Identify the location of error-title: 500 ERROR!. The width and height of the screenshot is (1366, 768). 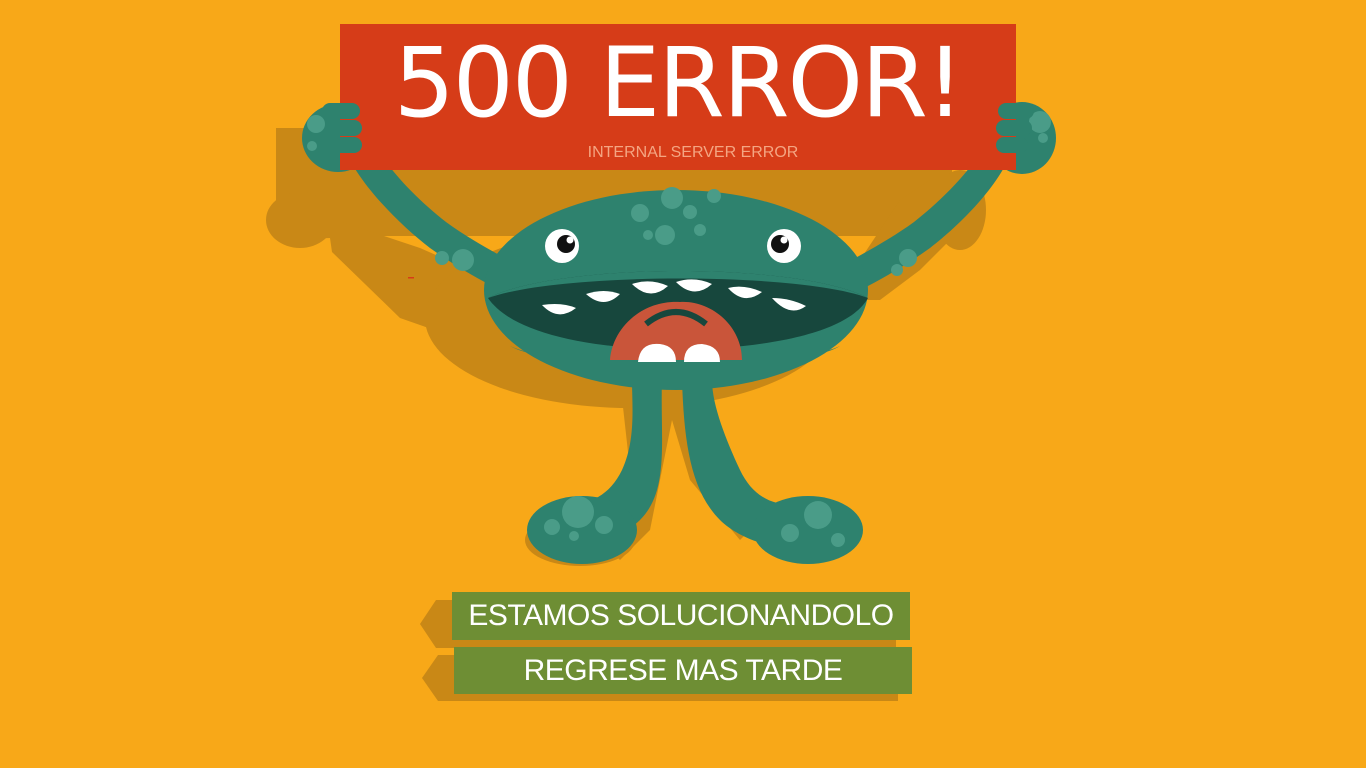
(679, 83).